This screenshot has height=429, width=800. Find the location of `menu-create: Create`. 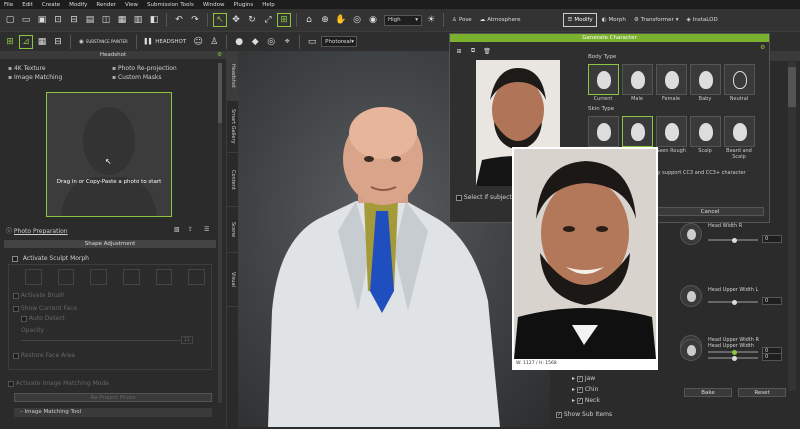

menu-create: Create is located at coordinates (51, 5).